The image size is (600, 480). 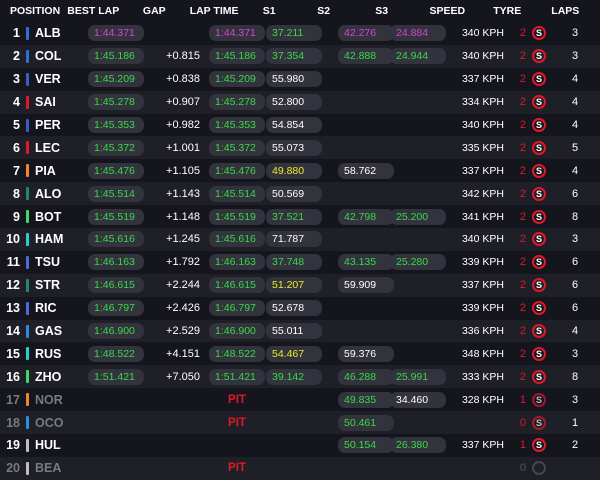 I want to click on position-number: 4, so click(x=16, y=102).